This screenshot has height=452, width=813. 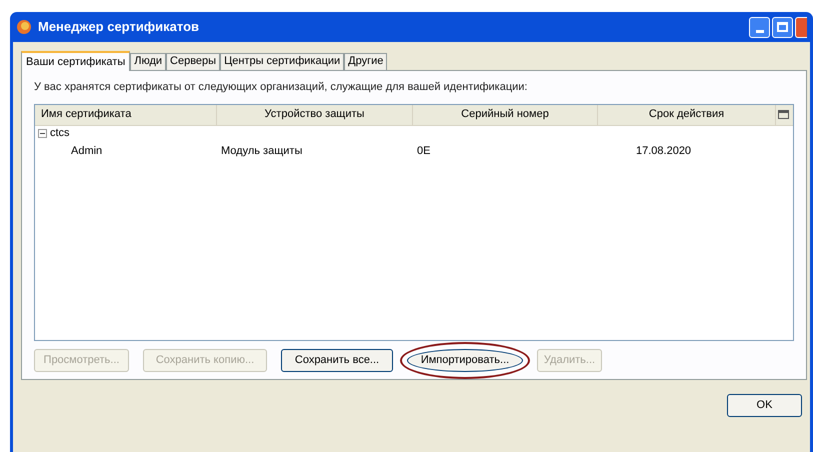 What do you see at coordinates (281, 87) in the screenshot?
I see `description-text: У вас хранятся сертификаты от следующих организаций, служащие для вашей идентификации:` at bounding box center [281, 87].